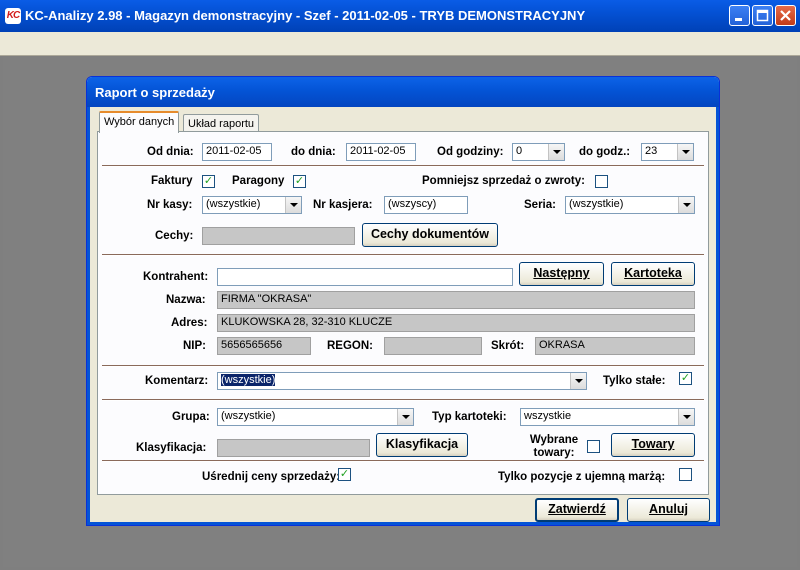 This screenshot has height=570, width=800. Describe the element at coordinates (365, 277) in the screenshot. I see `contractor-input` at that location.